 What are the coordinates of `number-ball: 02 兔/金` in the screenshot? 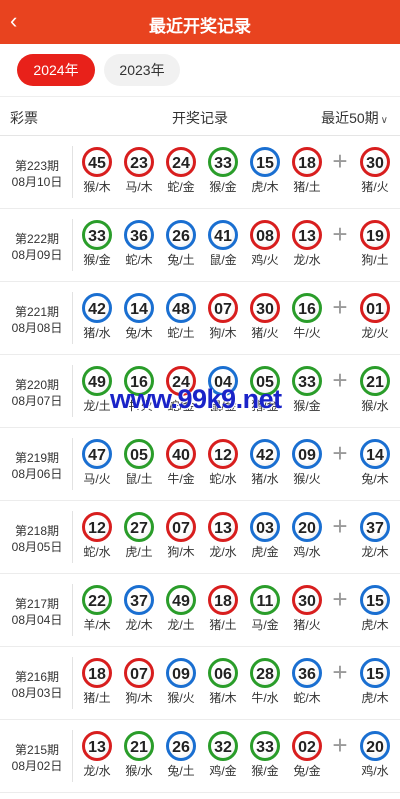 It's located at (307, 754).